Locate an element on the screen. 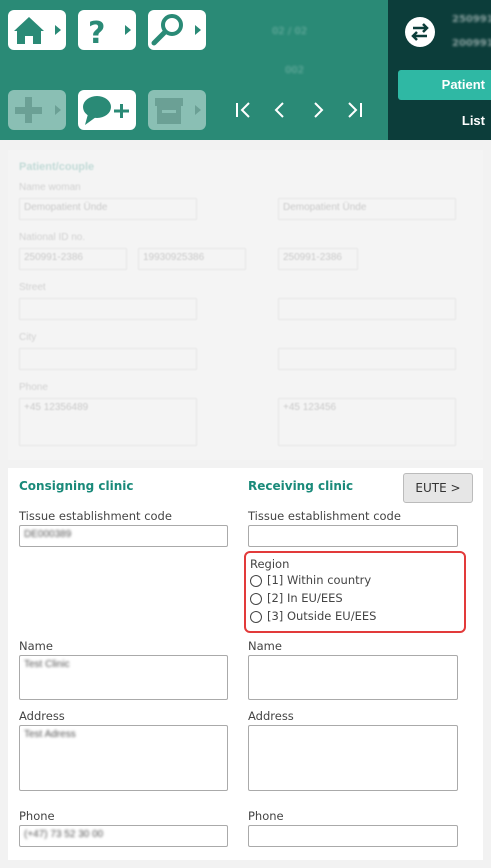 The image size is (491, 868). phone-label: Phone is located at coordinates (33, 387).